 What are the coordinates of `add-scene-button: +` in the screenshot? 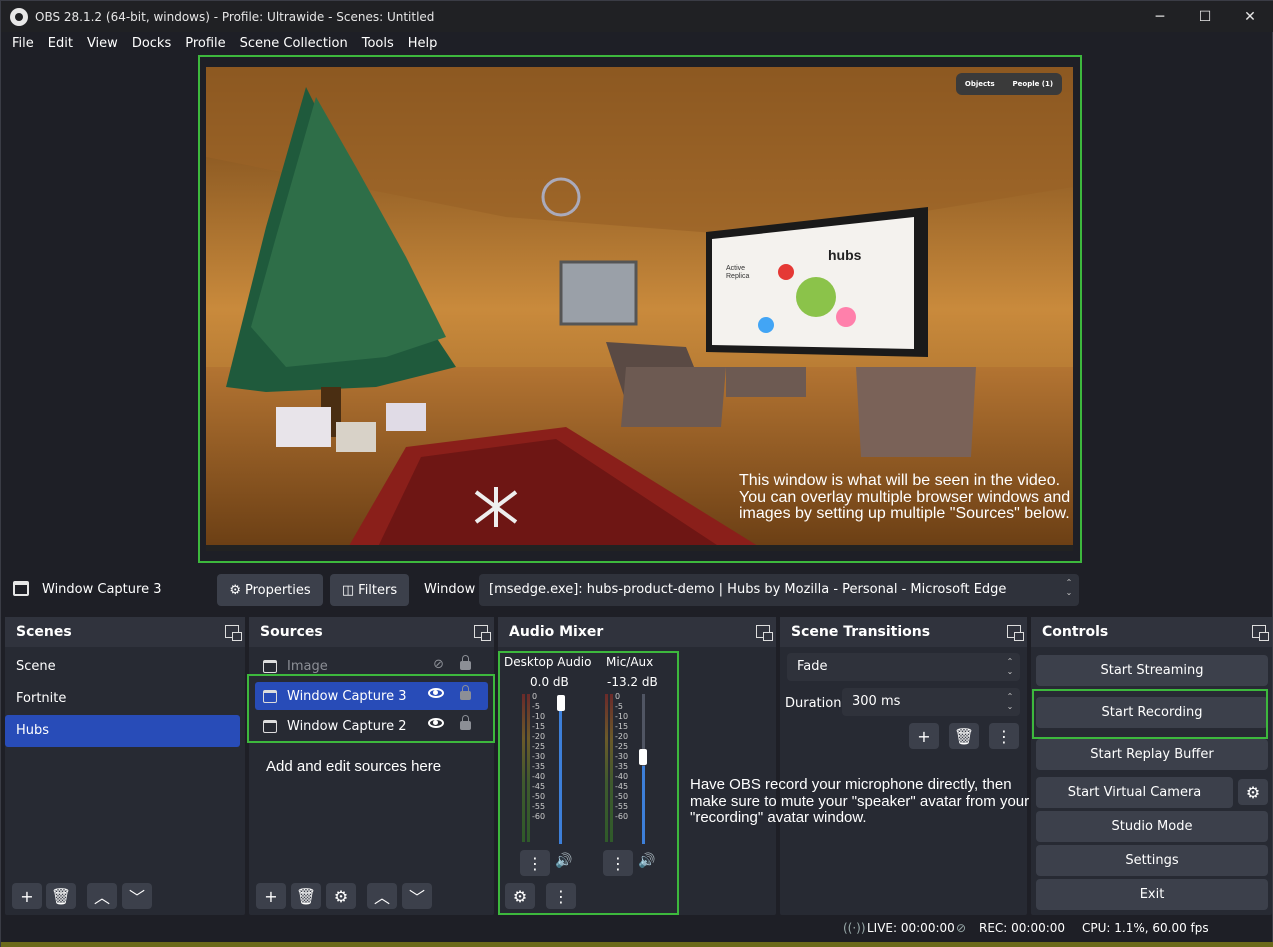 It's located at (27, 896).